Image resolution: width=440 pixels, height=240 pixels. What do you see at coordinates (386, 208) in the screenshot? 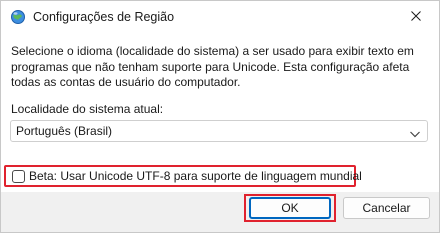
I see `cancel-button: Cancelar` at bounding box center [386, 208].